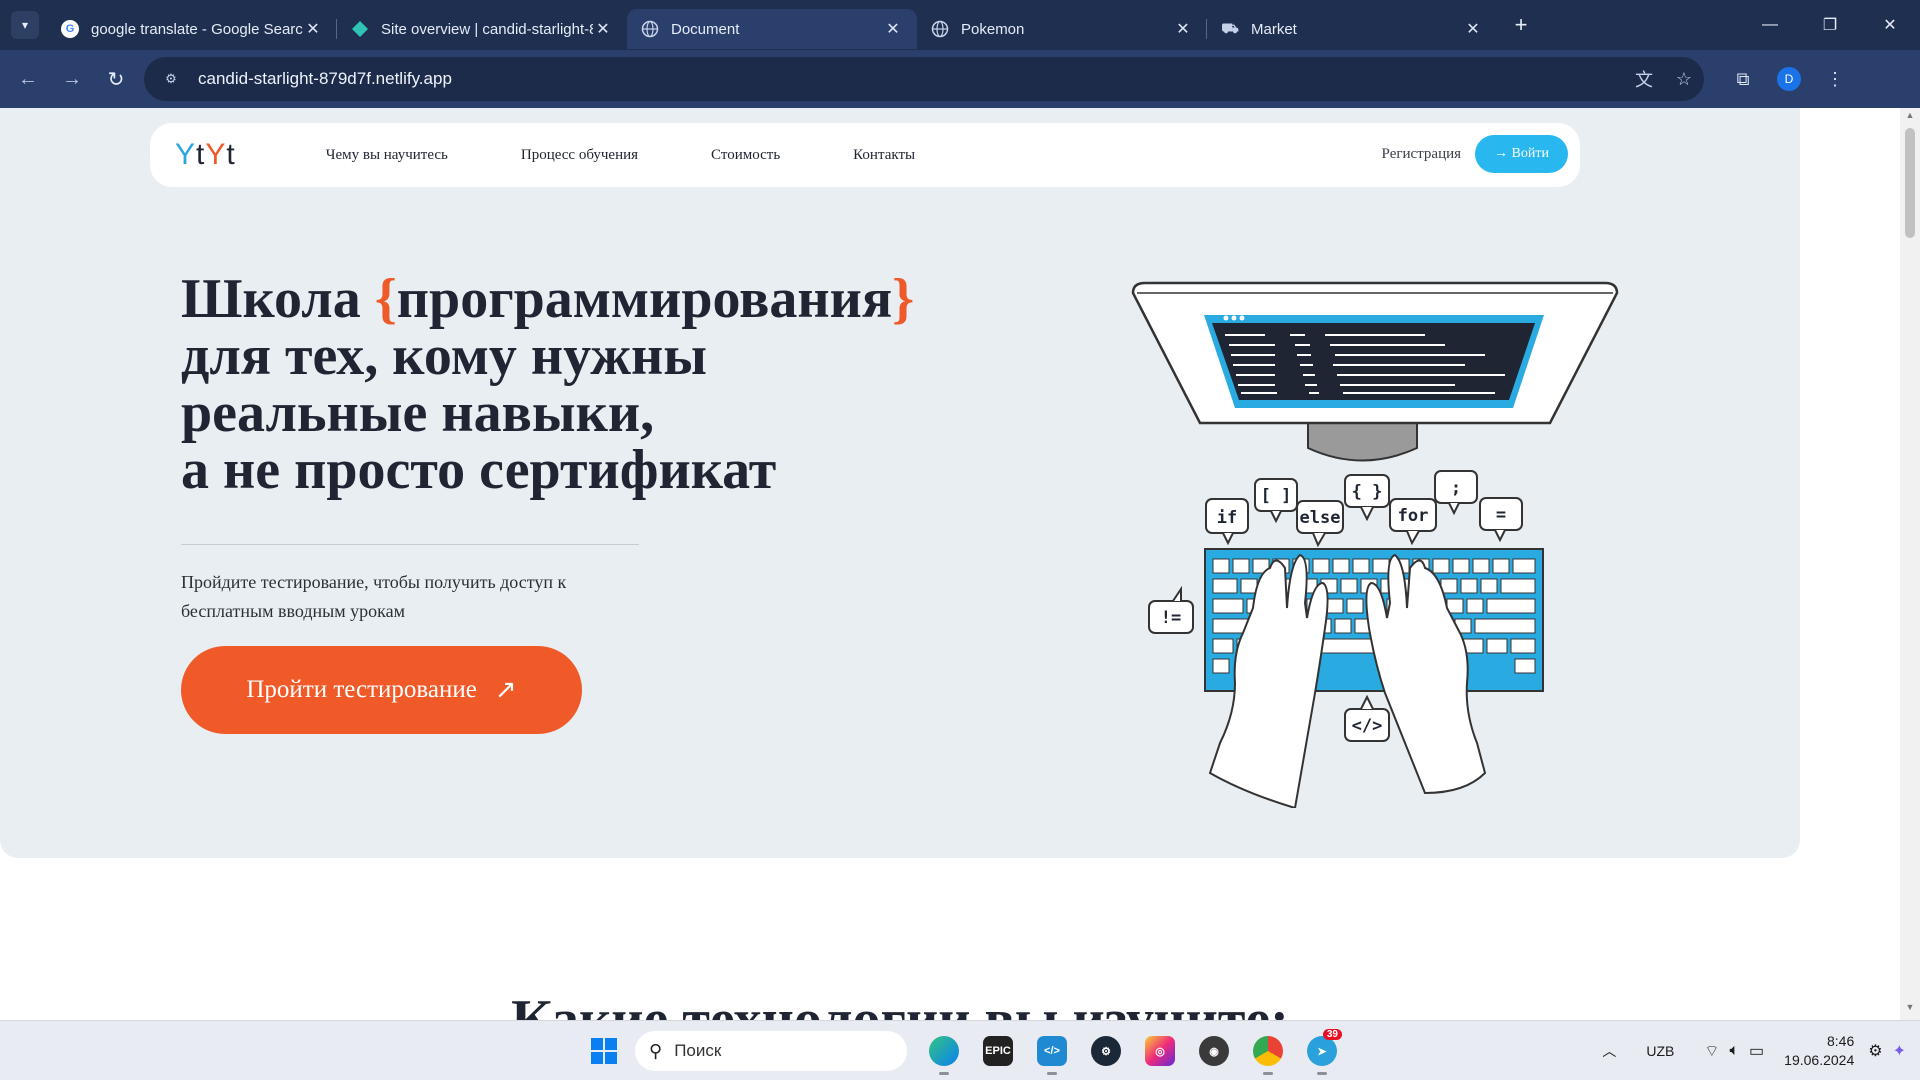 This screenshot has width=1920, height=1081. Describe the element at coordinates (1160, 1051) in the screenshot. I see `instagram-app-icon: ◎` at that location.